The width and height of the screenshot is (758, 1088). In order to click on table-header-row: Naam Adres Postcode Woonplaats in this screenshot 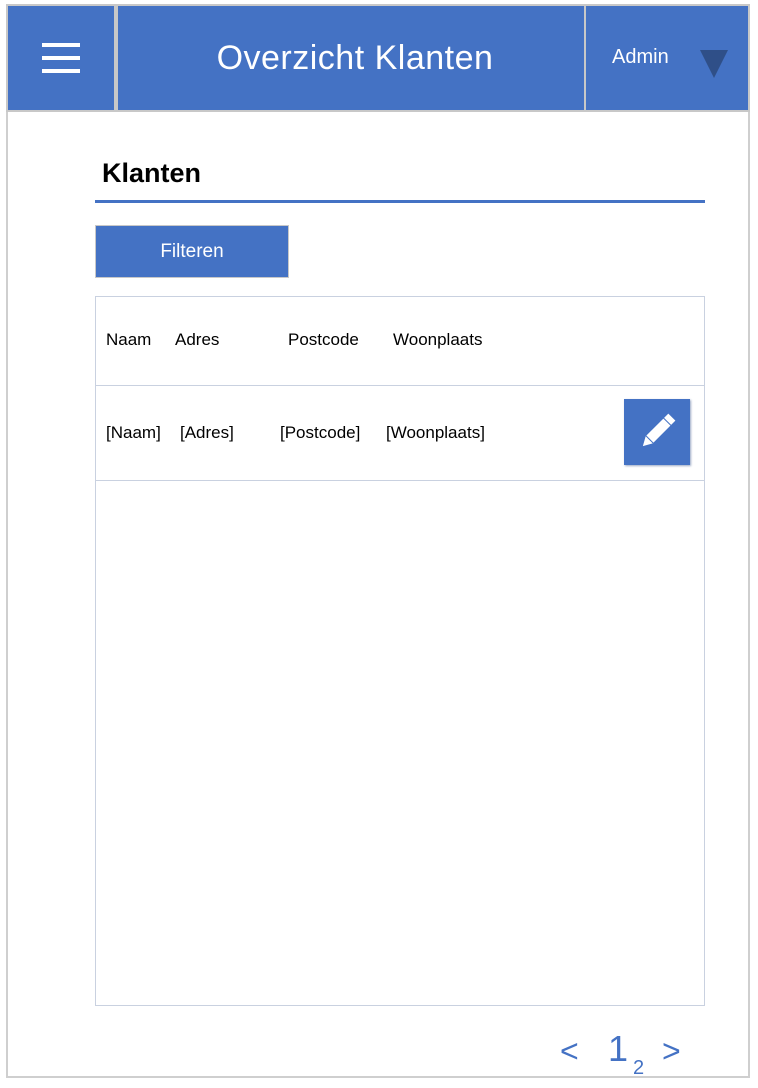, I will do `click(400, 341)`.